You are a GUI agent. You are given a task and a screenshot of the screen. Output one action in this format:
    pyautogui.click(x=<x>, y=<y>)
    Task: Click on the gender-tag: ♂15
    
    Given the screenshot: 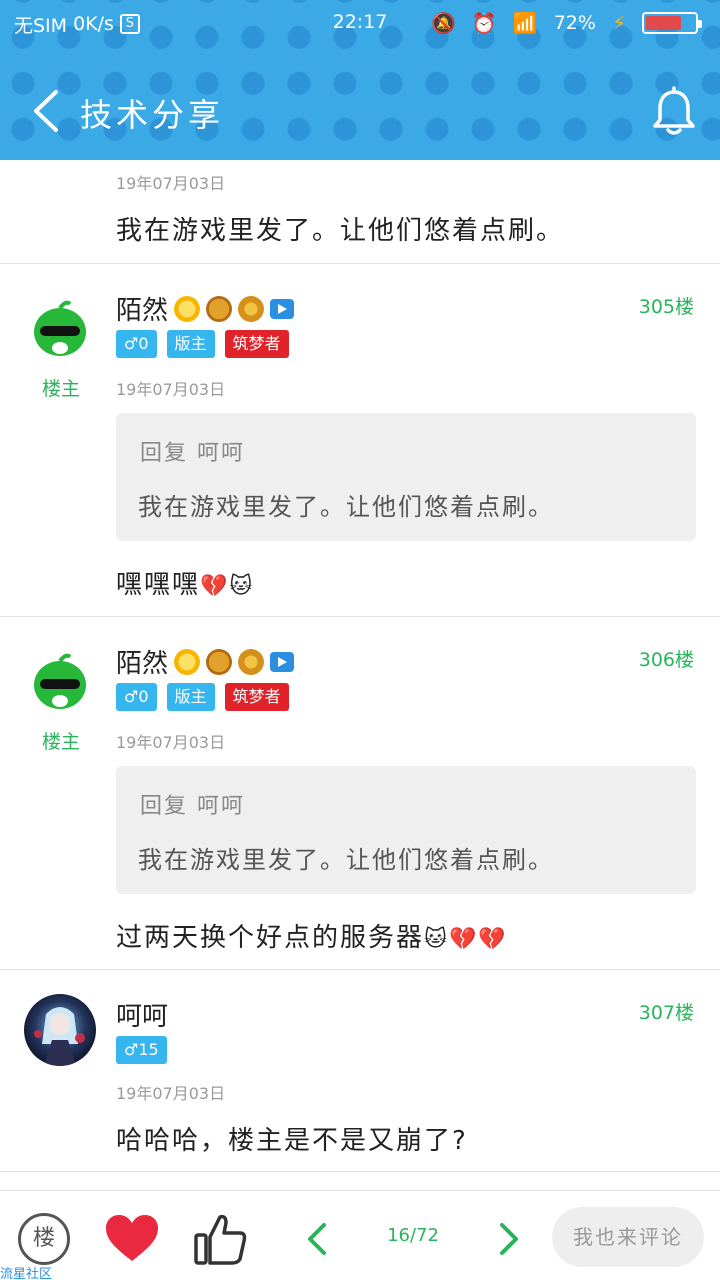 What is the action you would take?
    pyautogui.click(x=141, y=1050)
    